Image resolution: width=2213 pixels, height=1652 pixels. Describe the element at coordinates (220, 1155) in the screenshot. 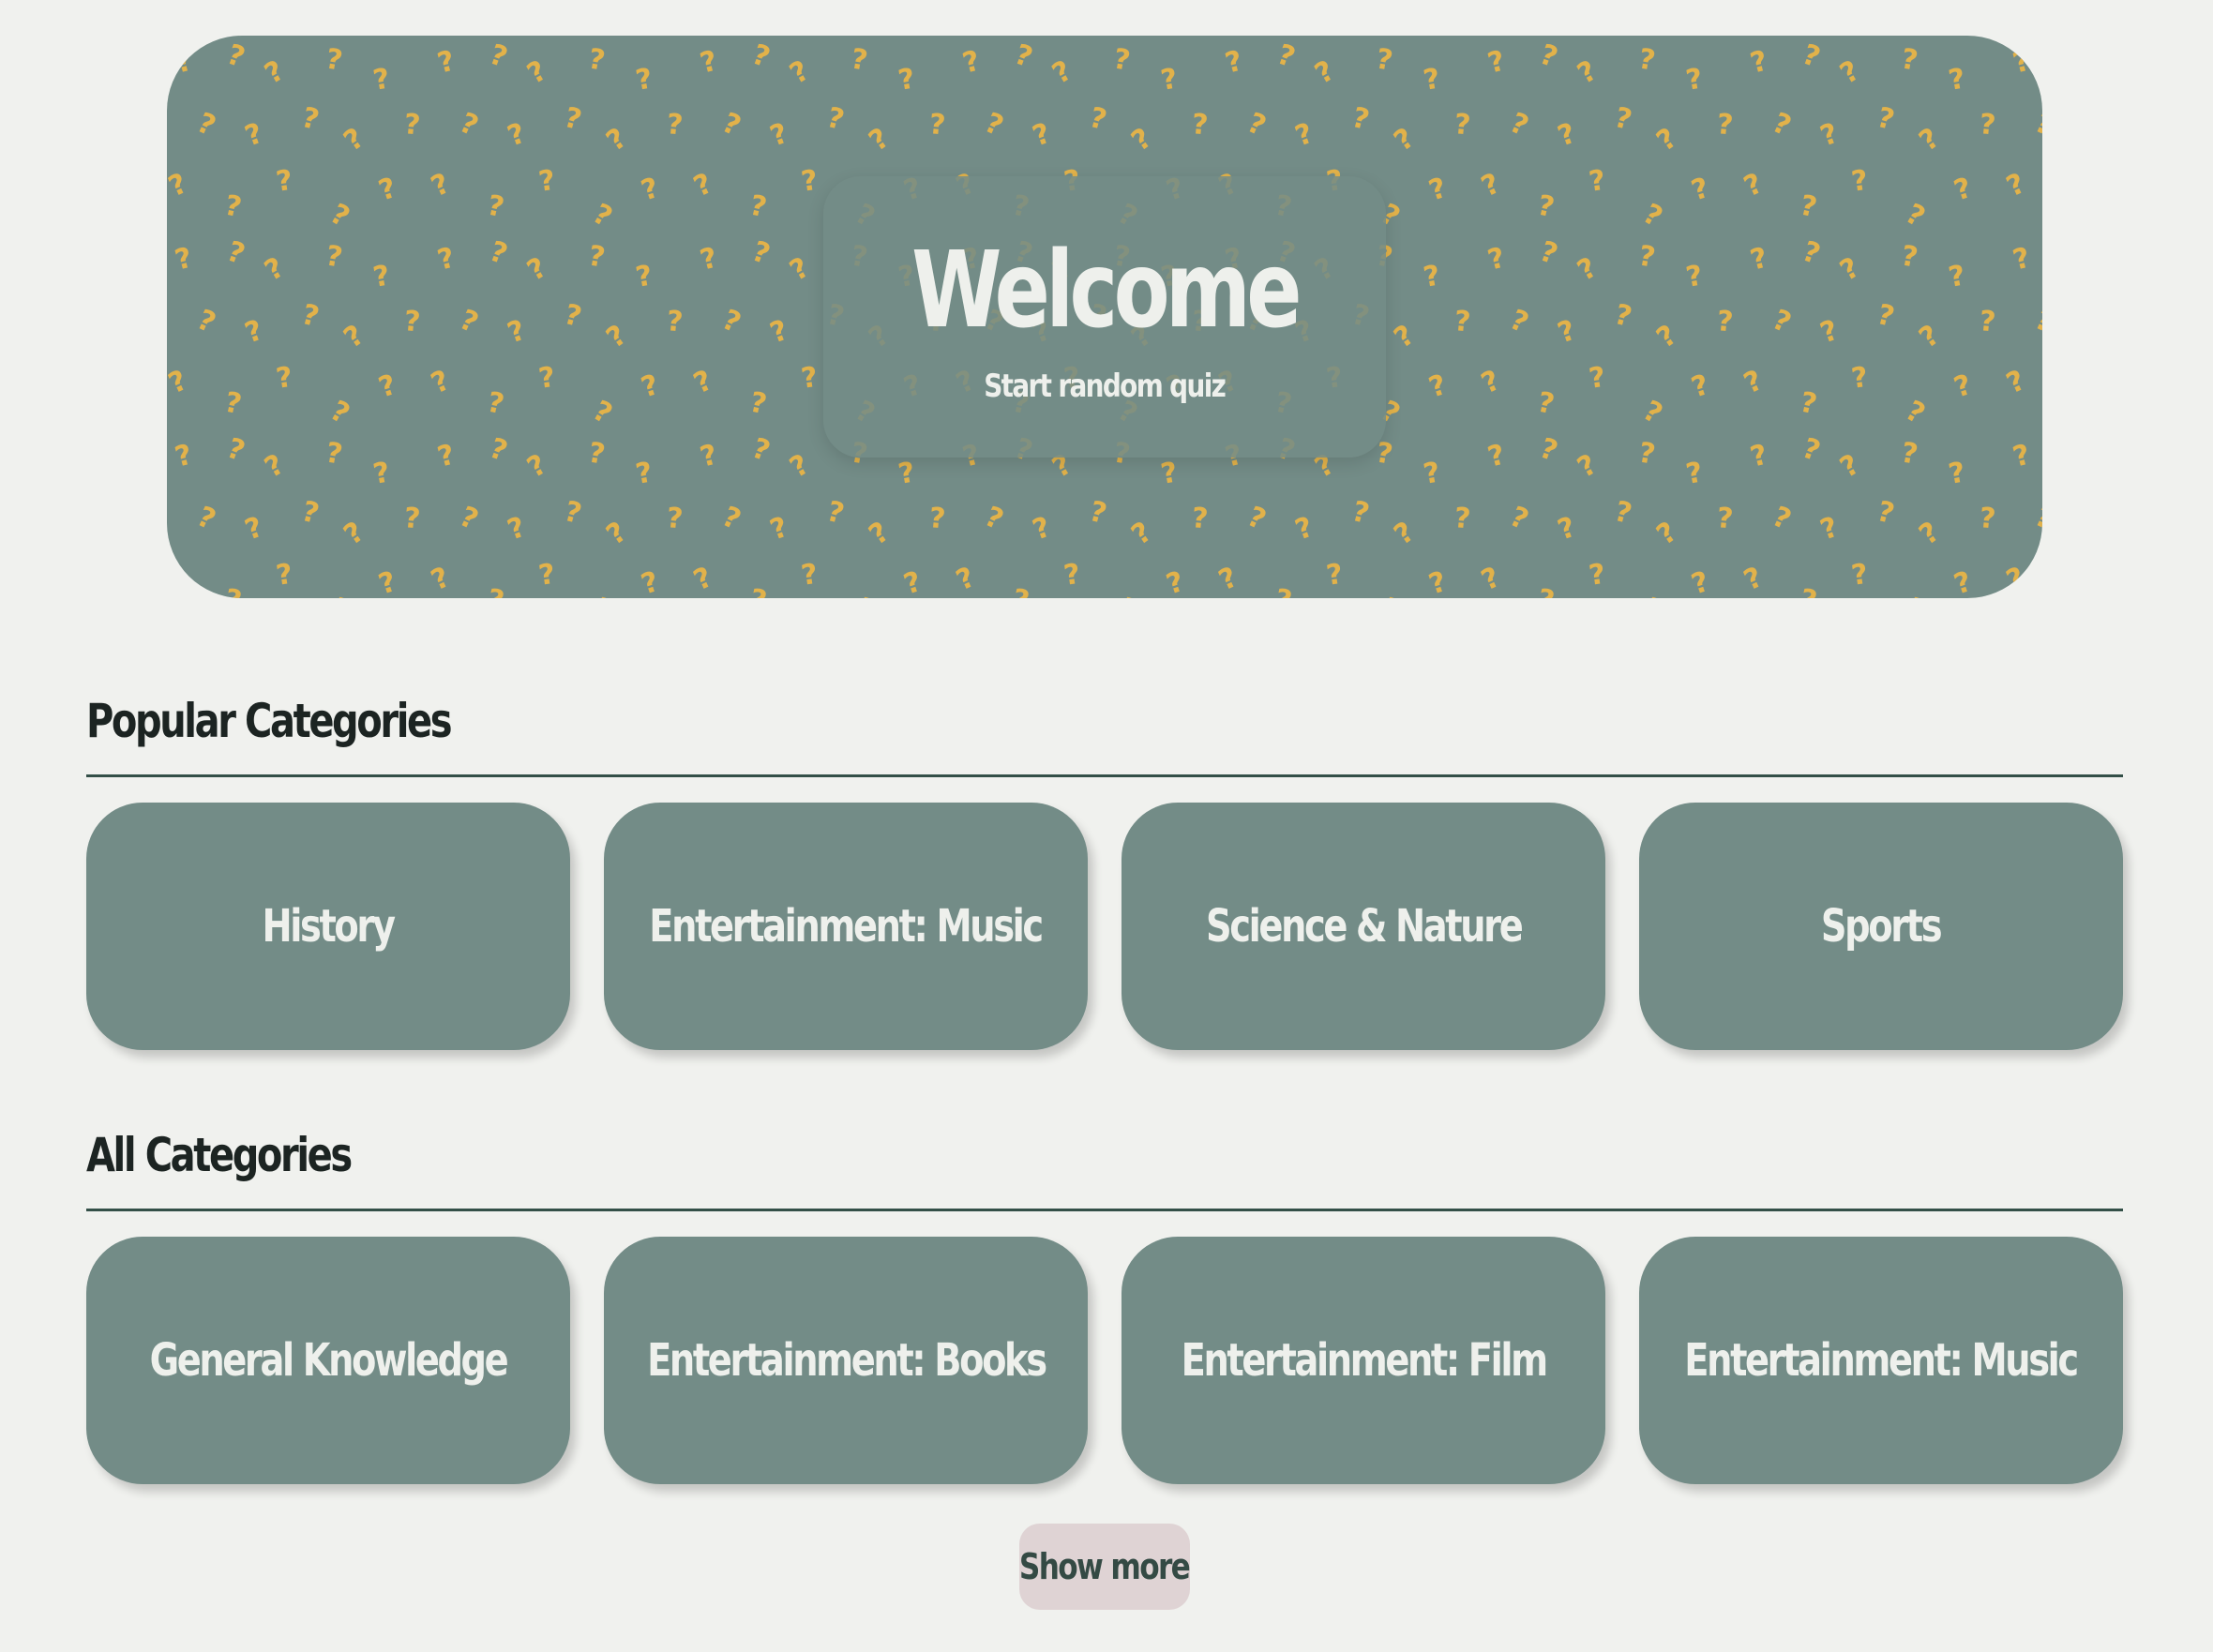

I see `all-categories-title: All Categories` at that location.